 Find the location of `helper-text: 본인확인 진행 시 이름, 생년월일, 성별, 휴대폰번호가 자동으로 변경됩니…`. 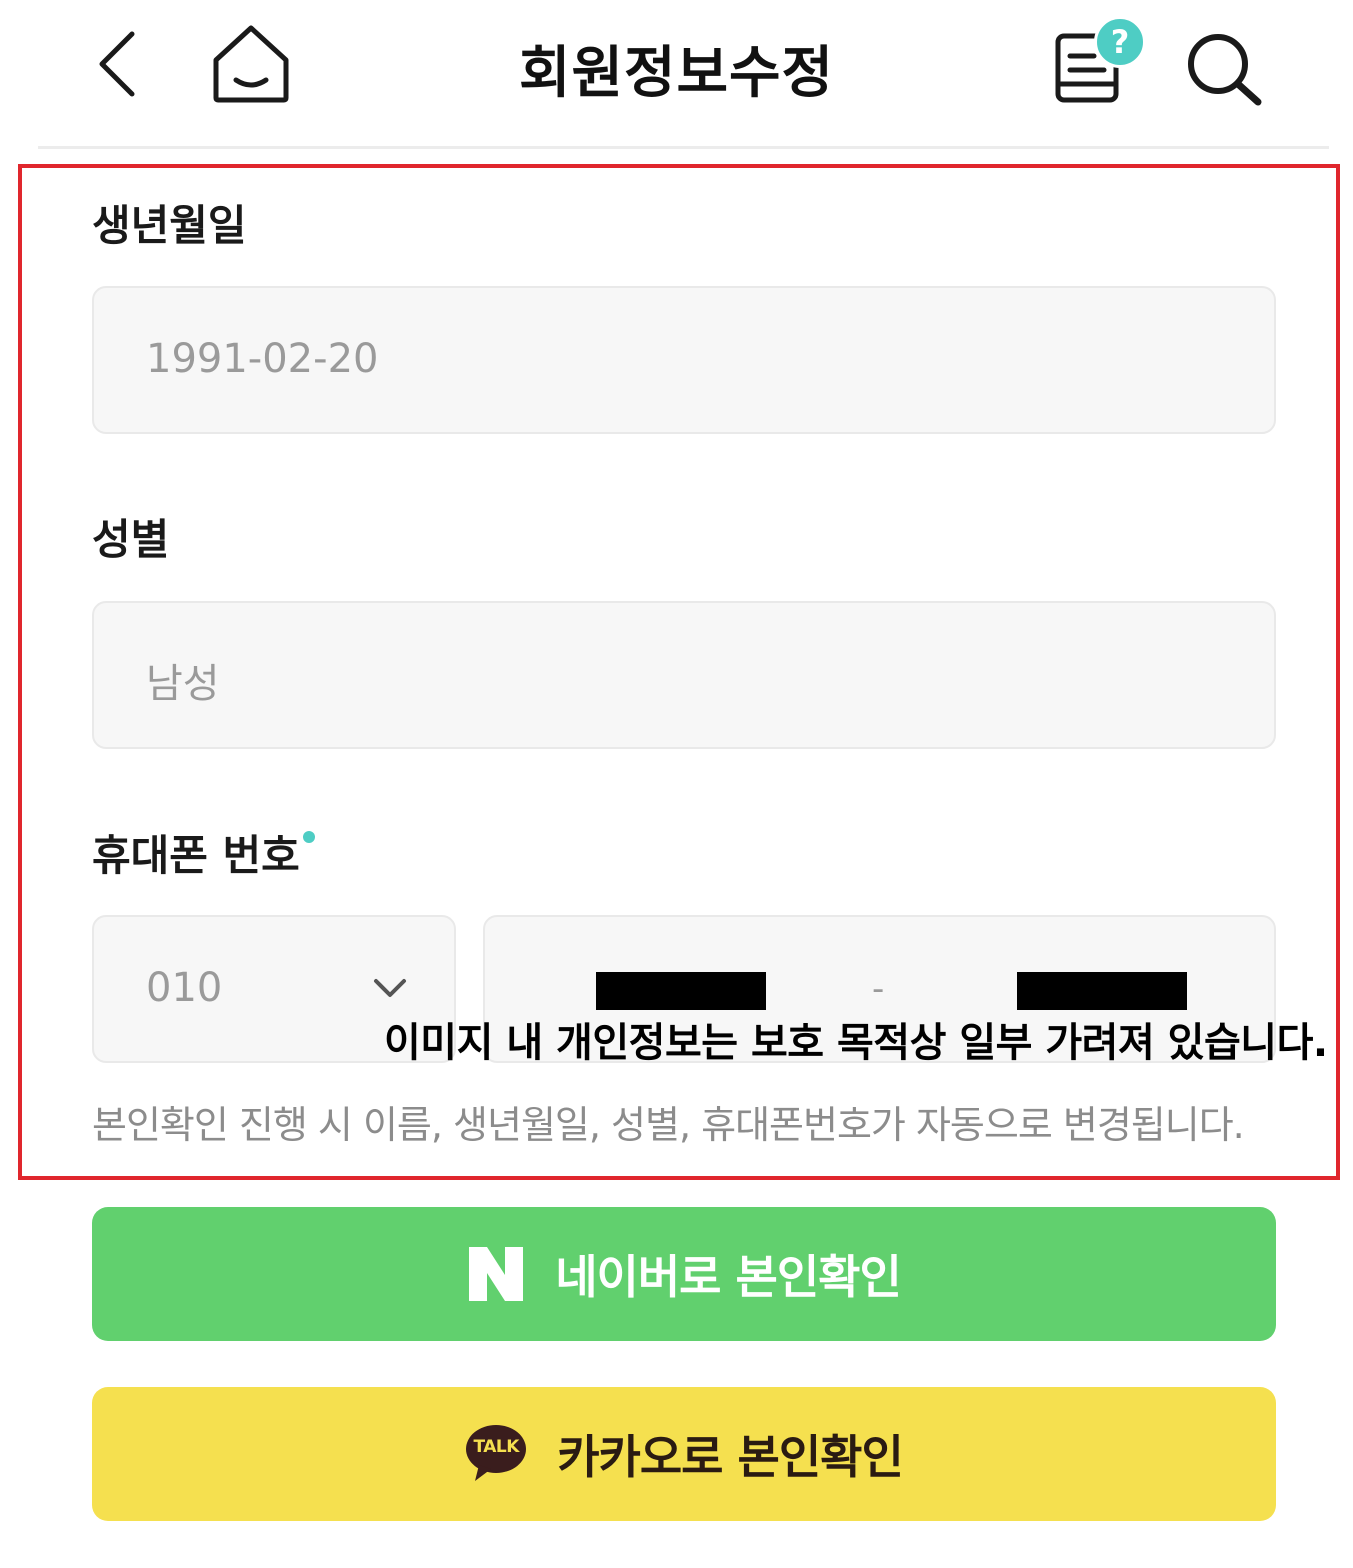

helper-text: 본인확인 진행 시 이름, 생년월일, 성별, 휴대폰번호가 자동으로 변경됩니… is located at coordinates (668, 1125).